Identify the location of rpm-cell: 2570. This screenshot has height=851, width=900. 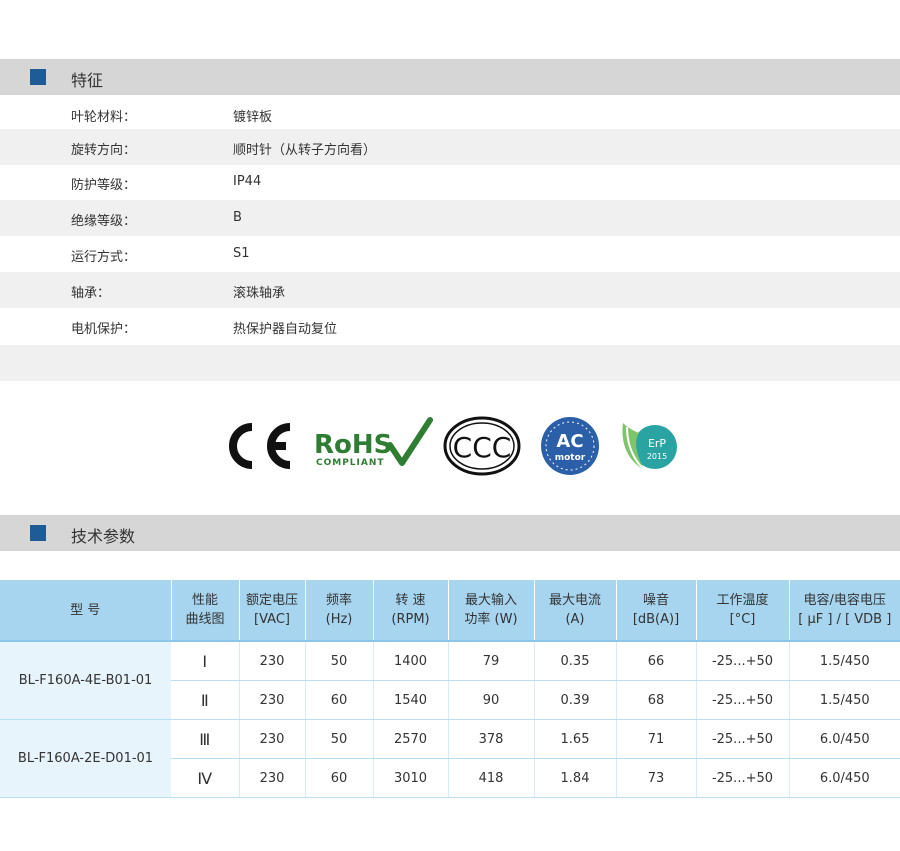
(411, 739).